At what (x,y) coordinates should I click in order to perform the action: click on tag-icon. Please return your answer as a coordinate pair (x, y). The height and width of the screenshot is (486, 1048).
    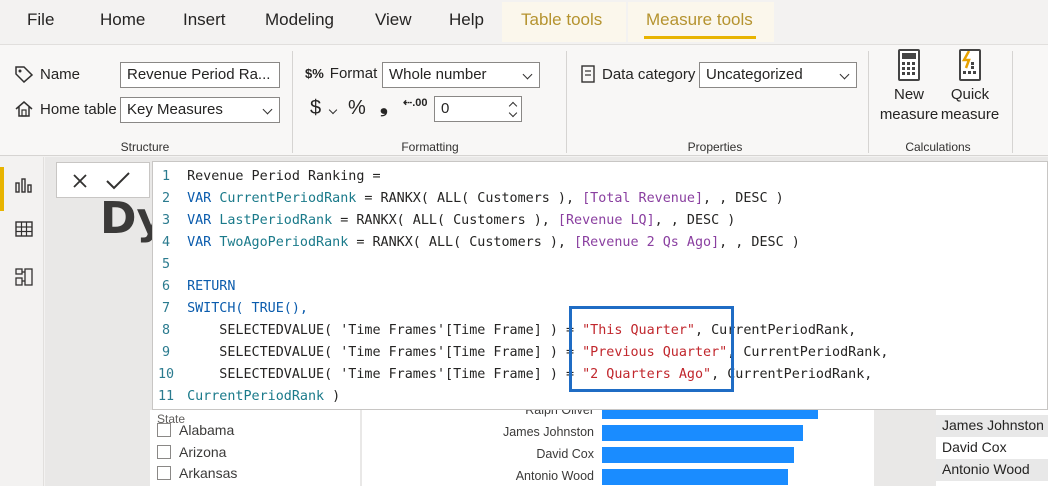
    Looking at the image, I should click on (24, 74).